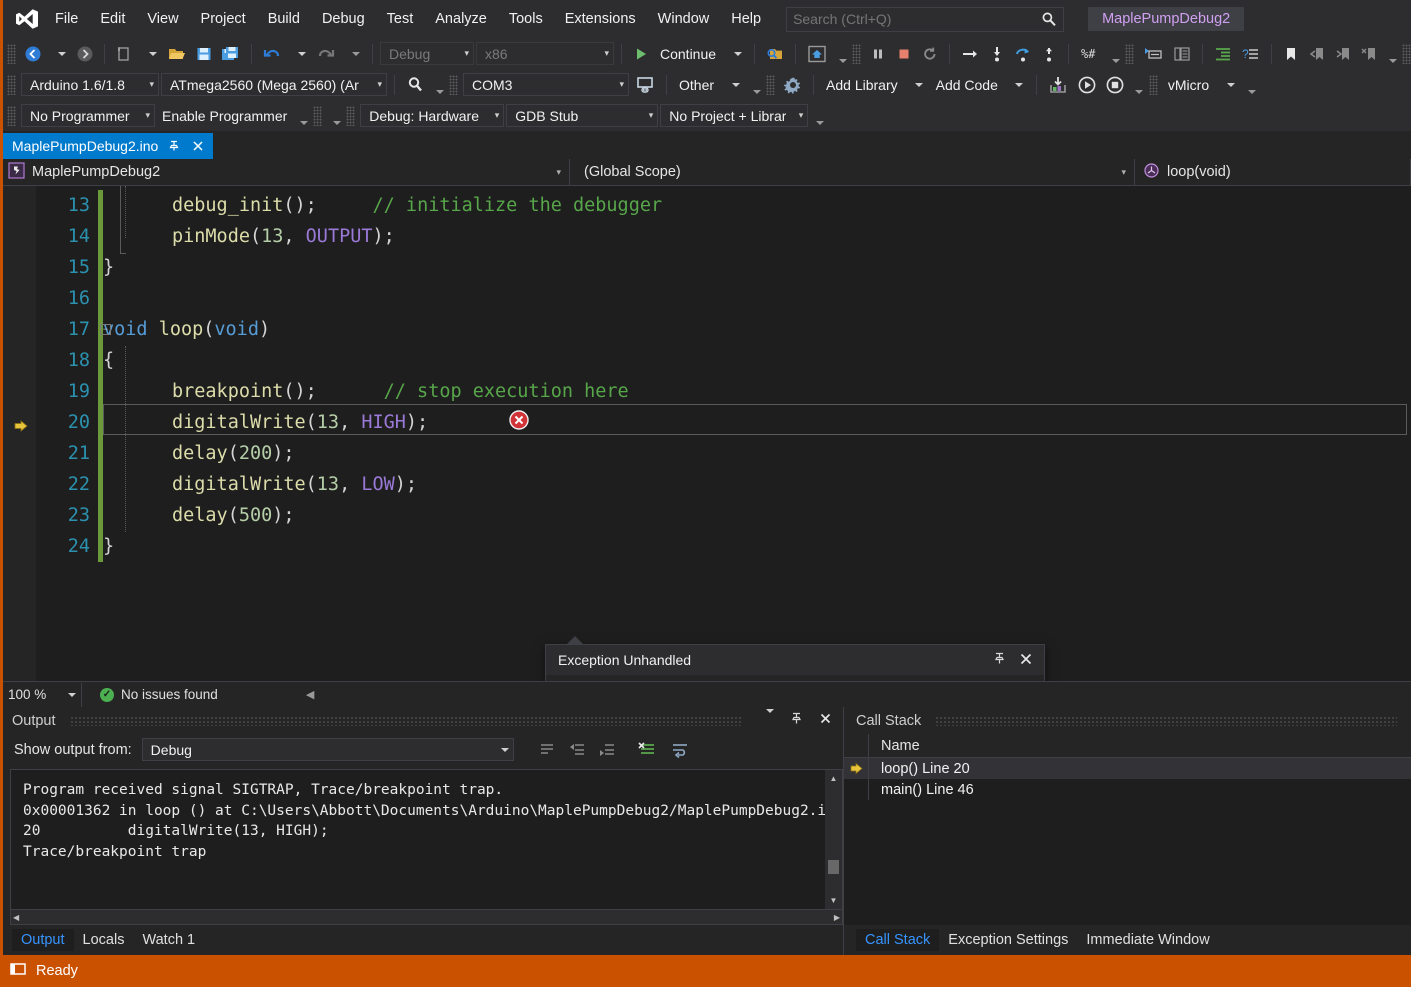 This screenshot has width=1411, height=987. Describe the element at coordinates (66, 19) in the screenshot. I see `menu-file: File` at that location.